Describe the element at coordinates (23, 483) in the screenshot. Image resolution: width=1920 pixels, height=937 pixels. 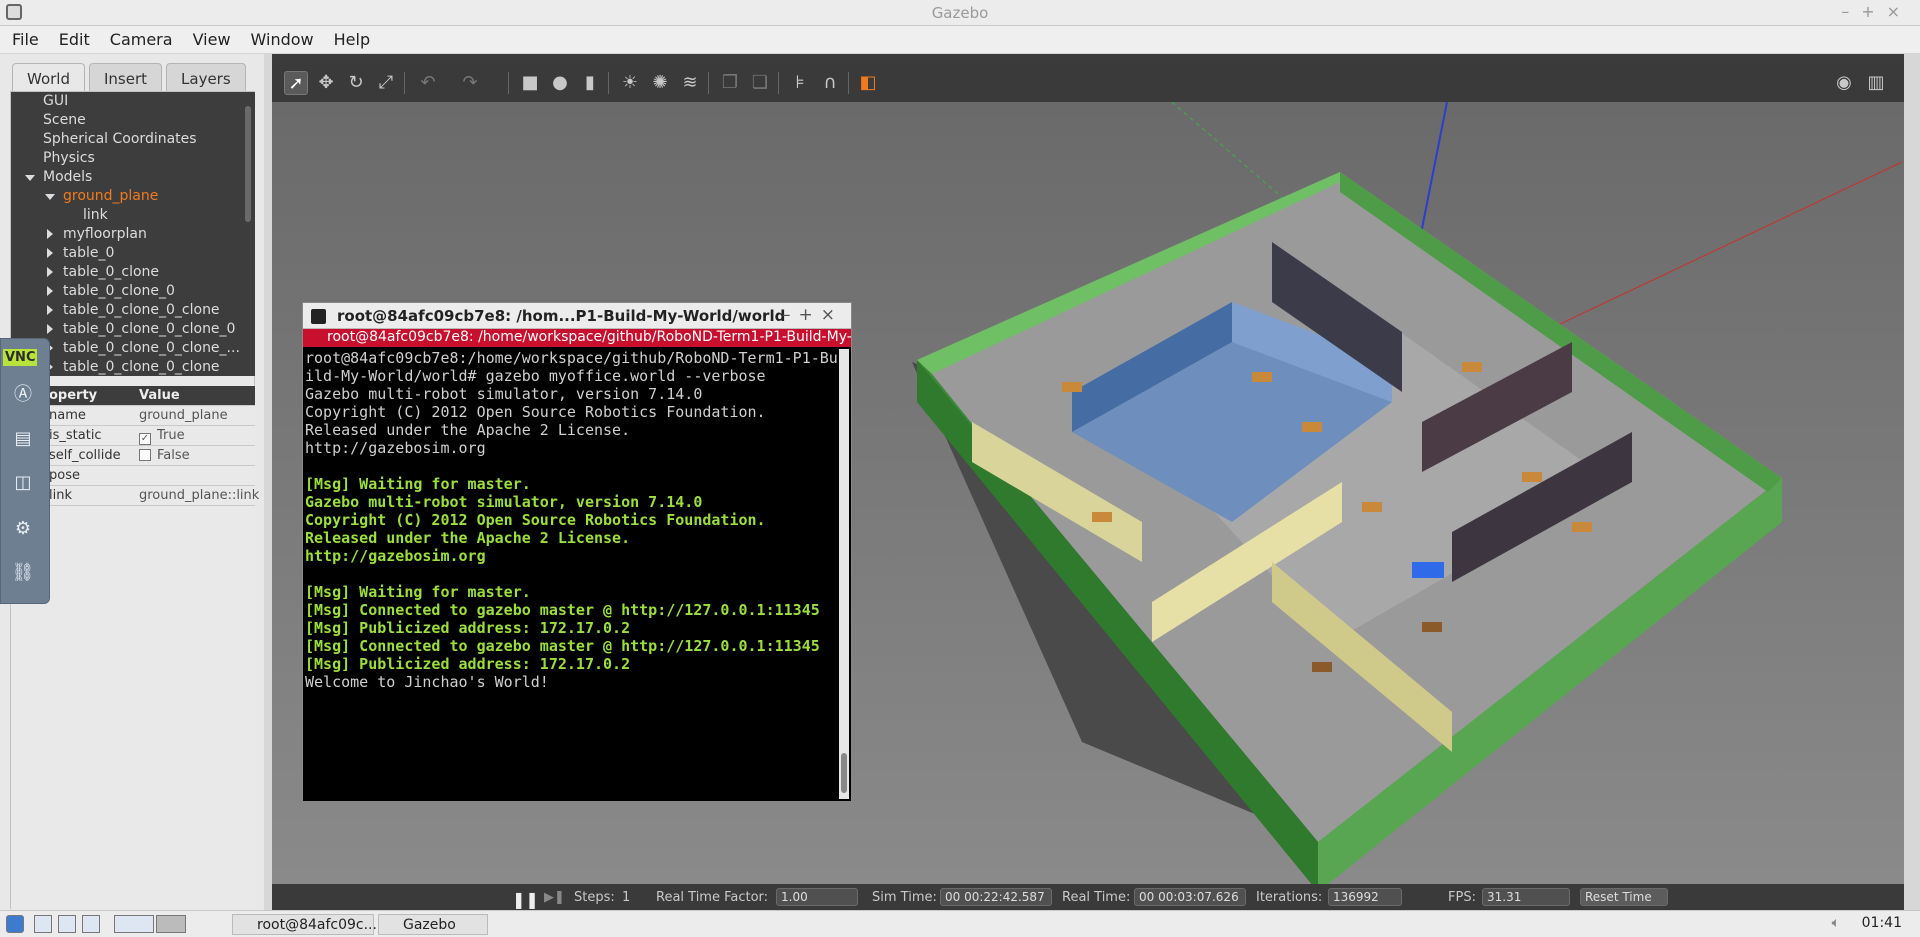
I see `fullscreen-icon: ◫` at that location.